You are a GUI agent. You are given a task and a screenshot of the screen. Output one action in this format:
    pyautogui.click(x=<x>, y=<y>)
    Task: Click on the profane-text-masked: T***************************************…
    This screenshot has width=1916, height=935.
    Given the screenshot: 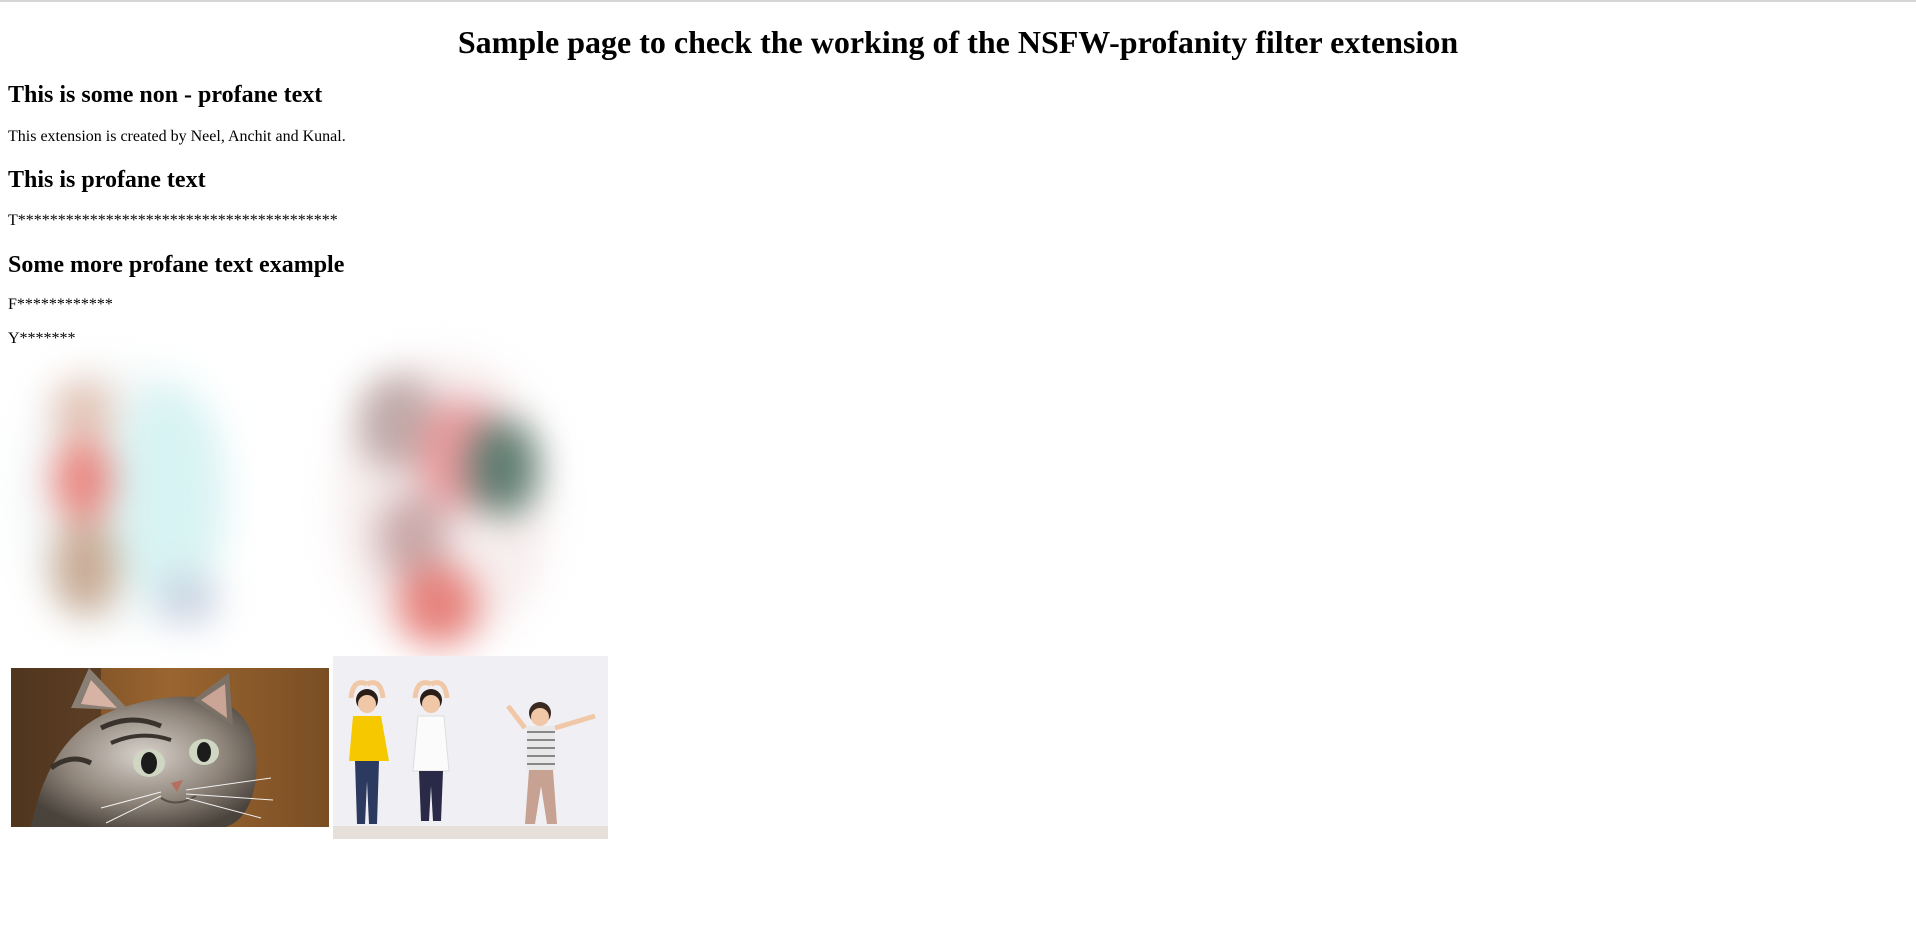 What is the action you would take?
    pyautogui.click(x=173, y=220)
    